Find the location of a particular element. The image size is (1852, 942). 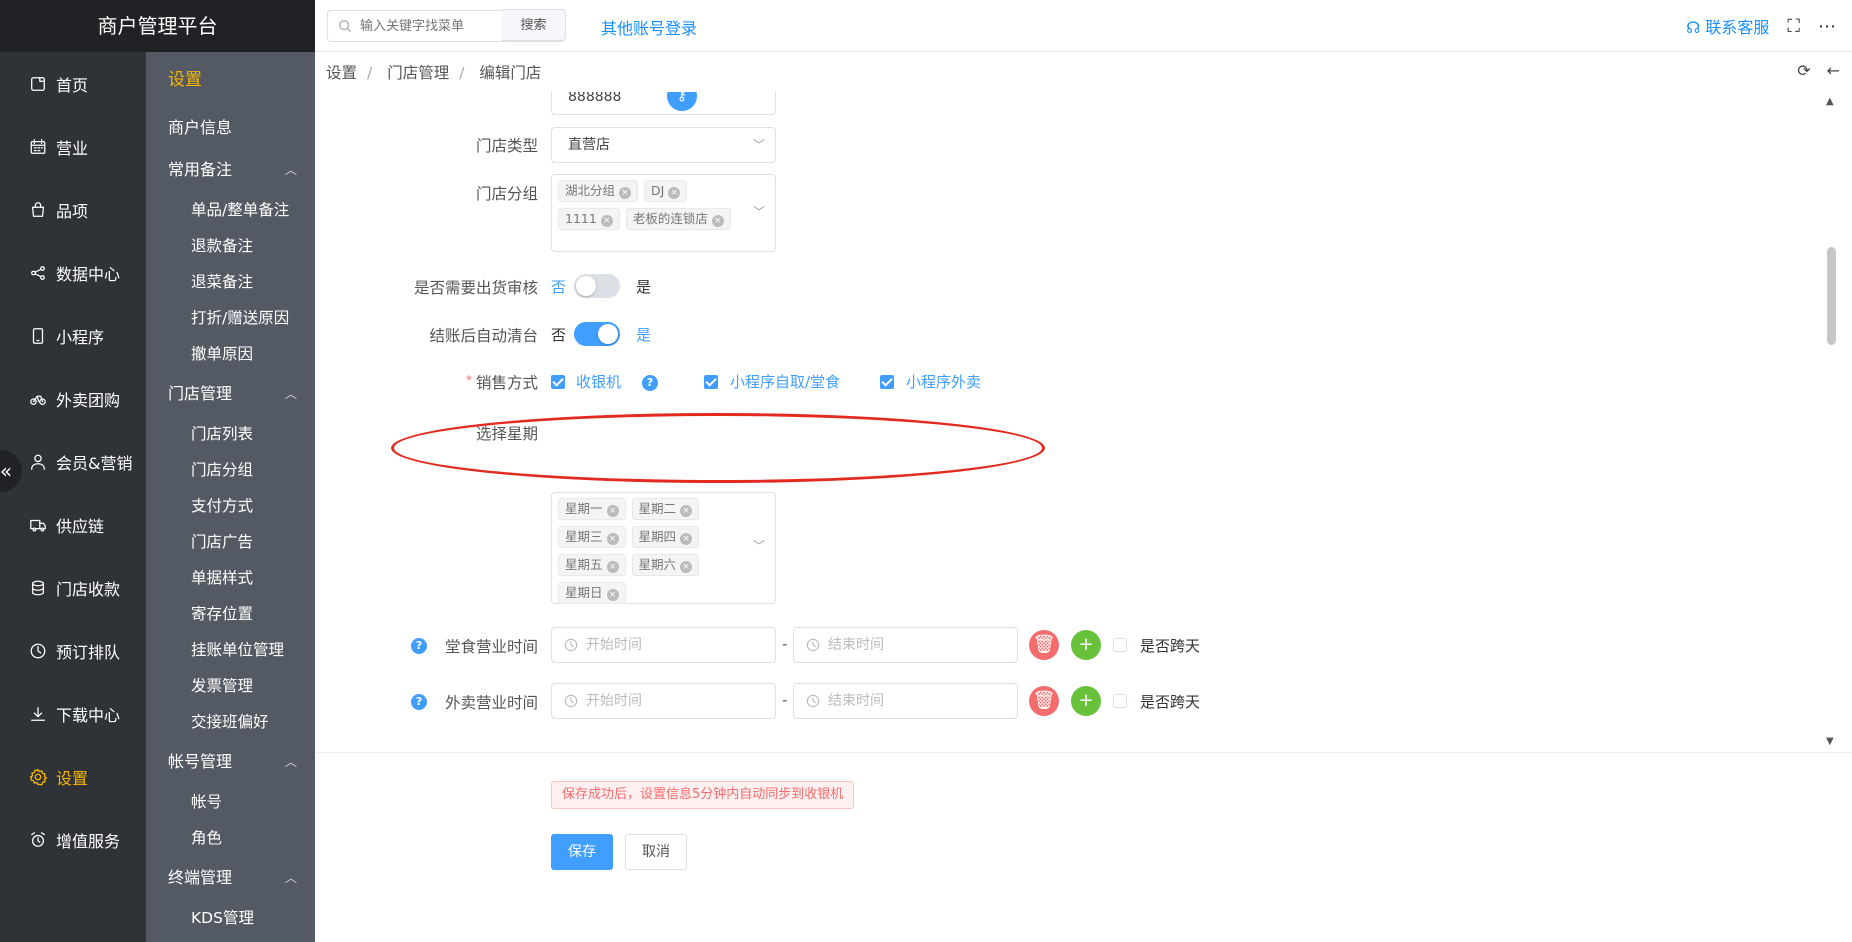

nav-item-label: 首页 is located at coordinates (72, 85).